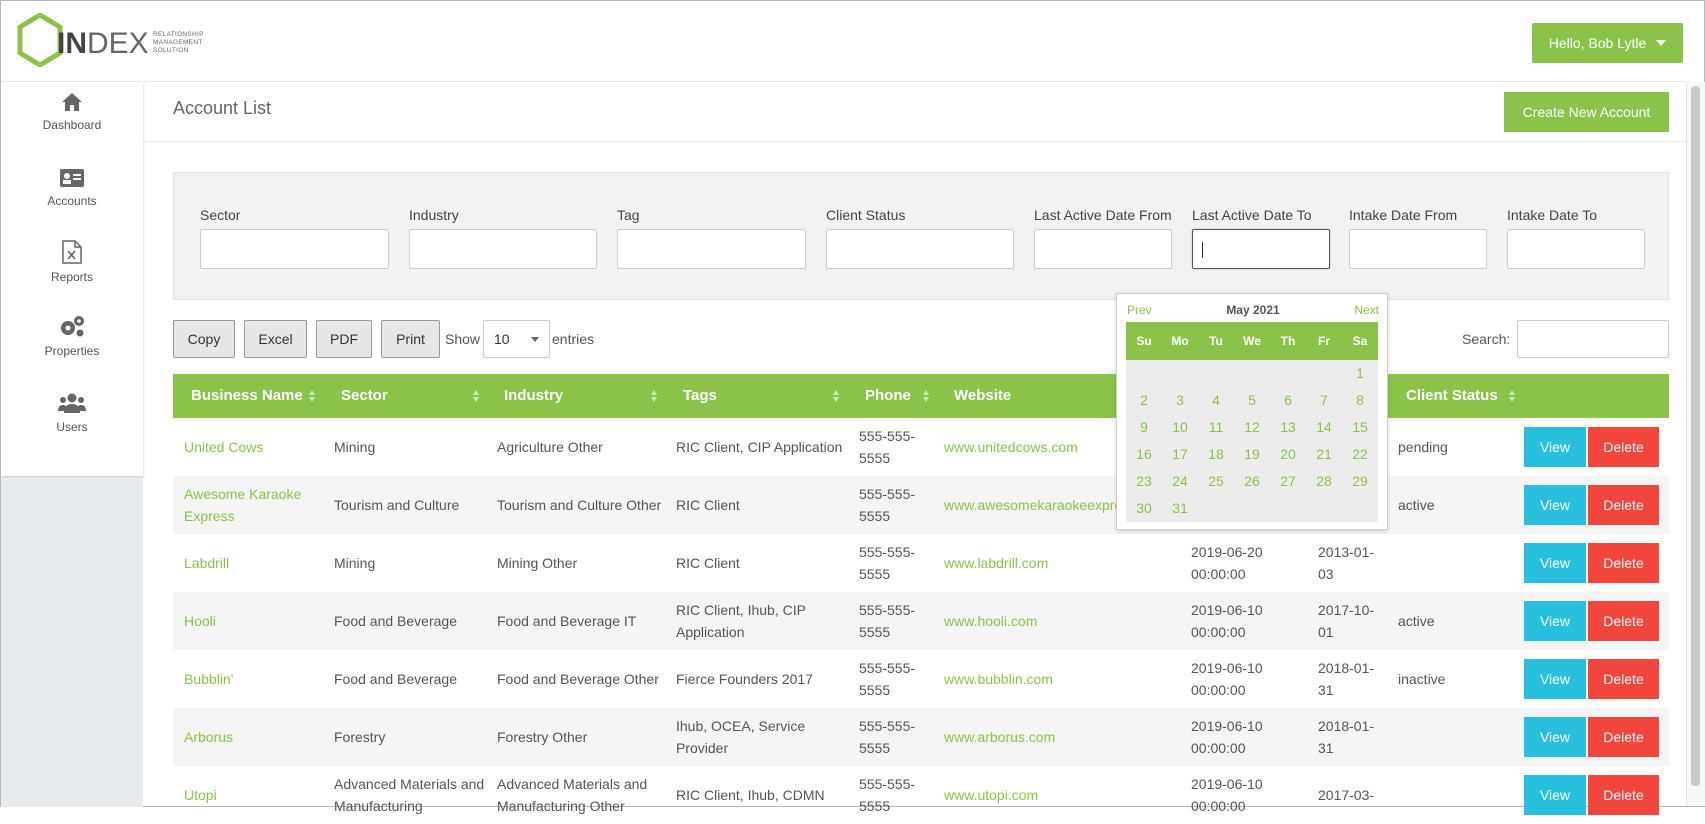 The height and width of the screenshot is (824, 1705). Describe the element at coordinates (364, 396) in the screenshot. I see `column-sector: Sector` at that location.